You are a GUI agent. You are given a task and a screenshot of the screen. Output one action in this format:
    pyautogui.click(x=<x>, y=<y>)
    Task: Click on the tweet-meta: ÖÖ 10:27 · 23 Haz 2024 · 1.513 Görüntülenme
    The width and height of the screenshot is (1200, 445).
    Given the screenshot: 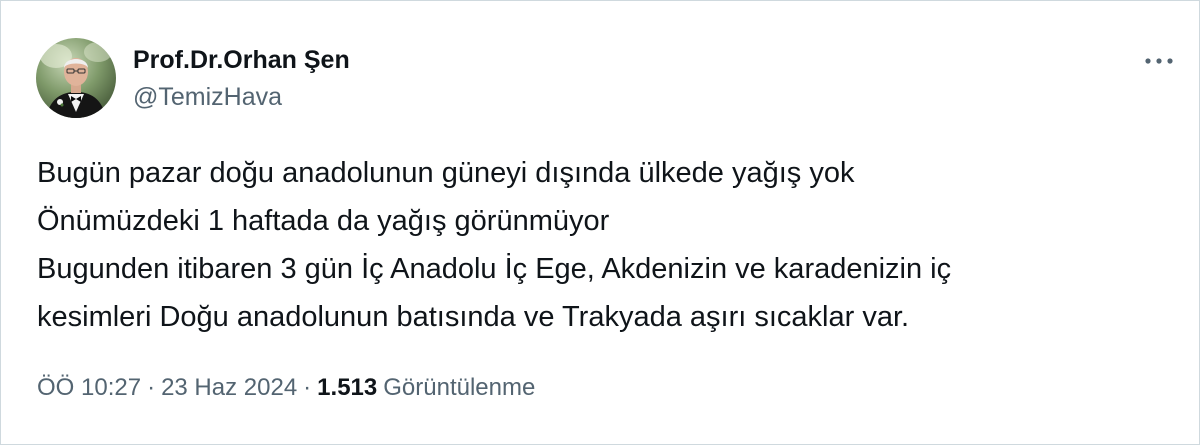 What is the action you would take?
    pyautogui.click(x=286, y=388)
    